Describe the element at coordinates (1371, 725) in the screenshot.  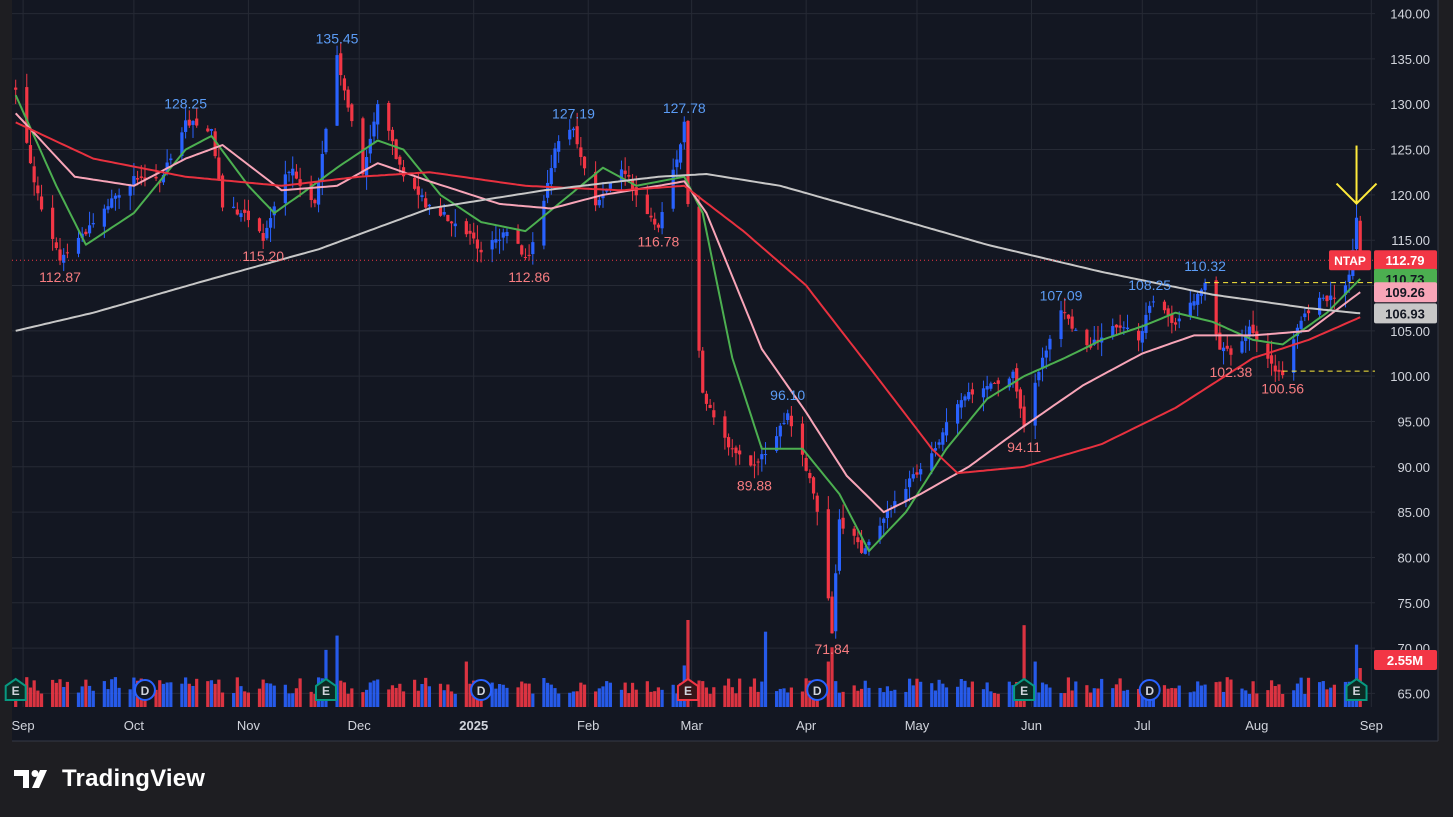
I see `x-tick-label: Sep` at that location.